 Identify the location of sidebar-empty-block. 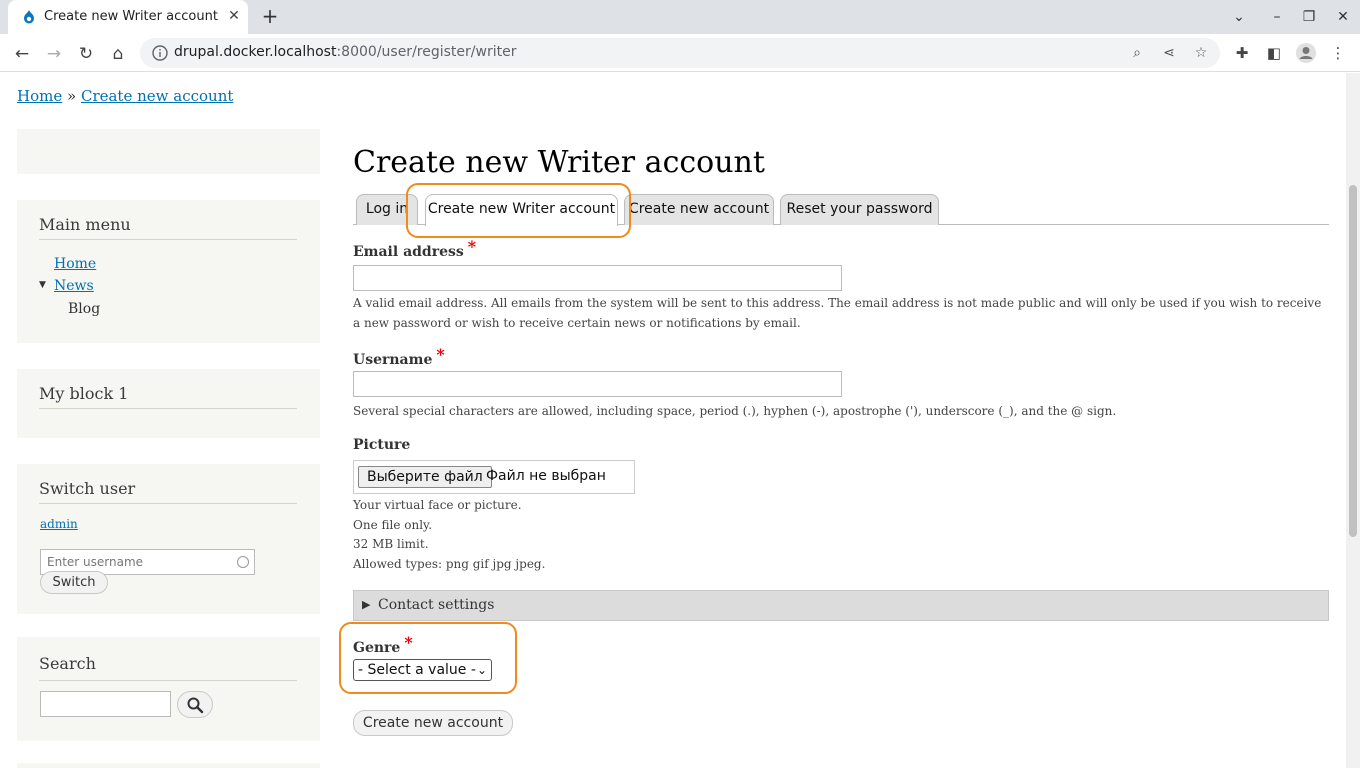
(168, 151).